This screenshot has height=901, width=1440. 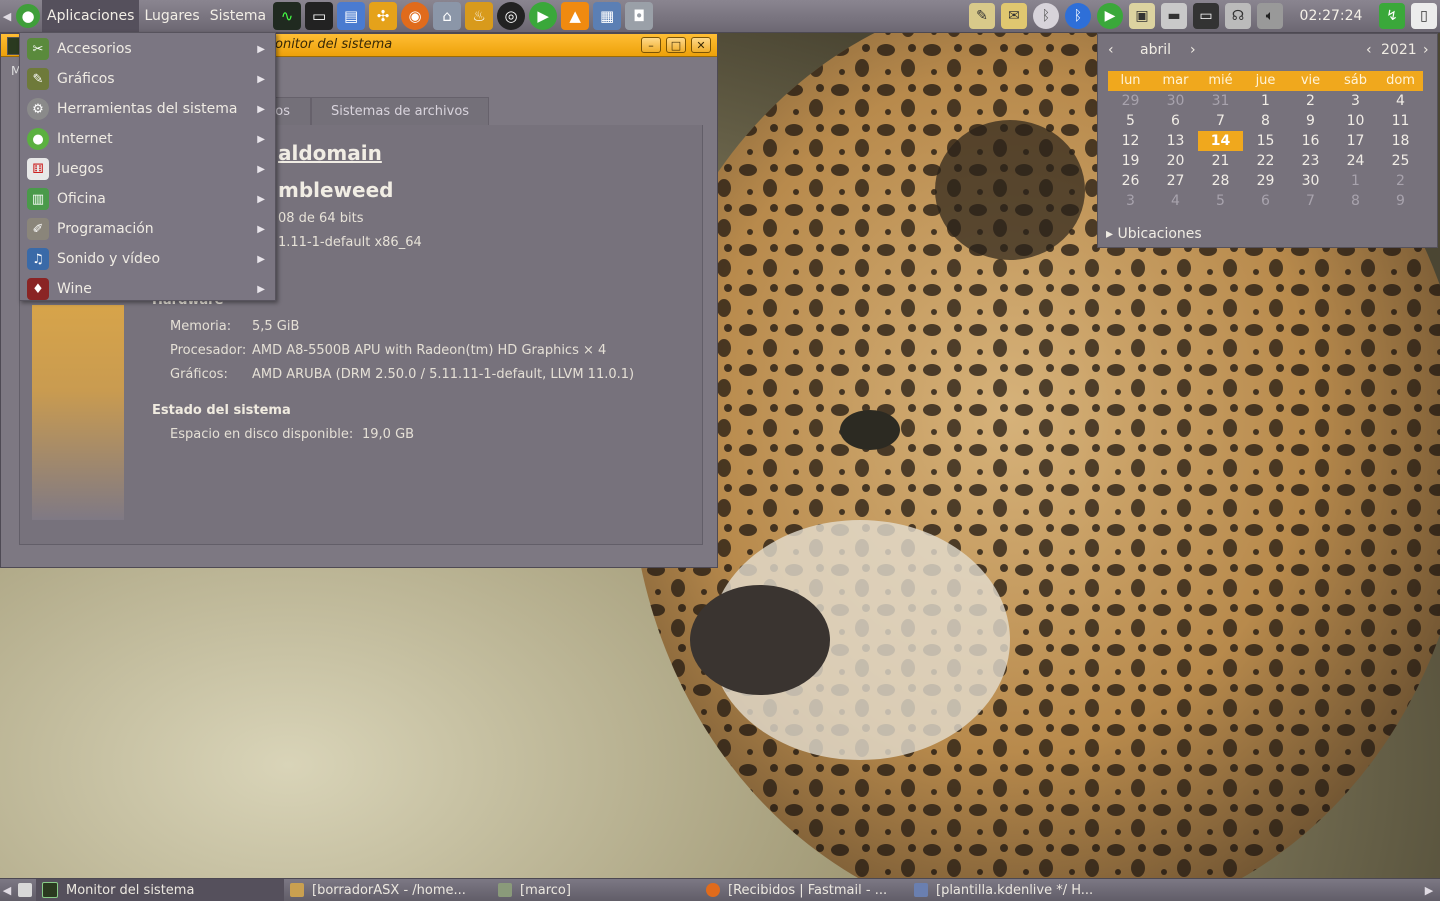 What do you see at coordinates (1426, 50) in the screenshot?
I see `next-year-button: ›` at bounding box center [1426, 50].